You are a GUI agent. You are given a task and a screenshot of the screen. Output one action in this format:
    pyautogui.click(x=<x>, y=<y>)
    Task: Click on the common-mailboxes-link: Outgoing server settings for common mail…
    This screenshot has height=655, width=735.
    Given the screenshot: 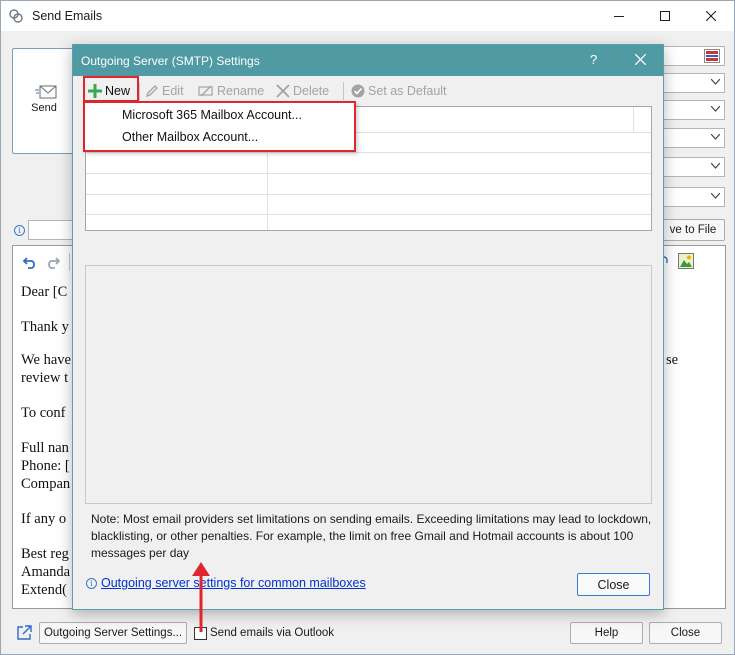 What is the action you would take?
    pyautogui.click(x=233, y=583)
    